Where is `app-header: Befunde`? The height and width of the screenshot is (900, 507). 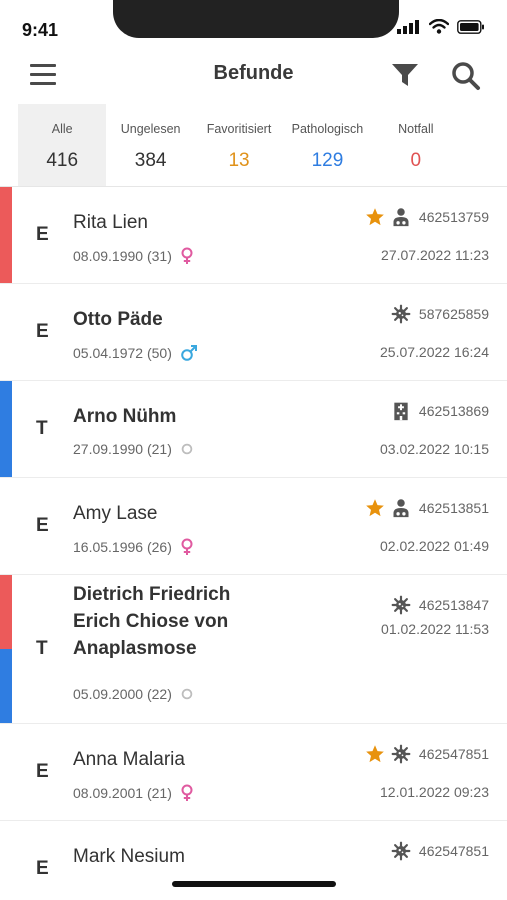
app-header: Befunde is located at coordinates (253, 75).